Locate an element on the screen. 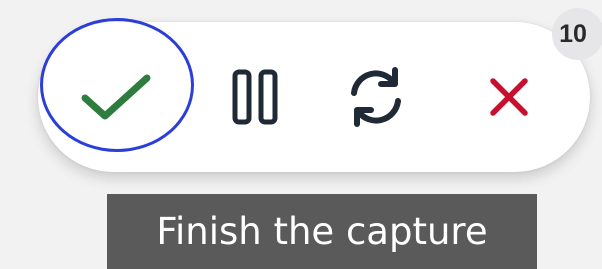 The width and height of the screenshot is (602, 269). restart-capture-button is located at coordinates (376, 97).